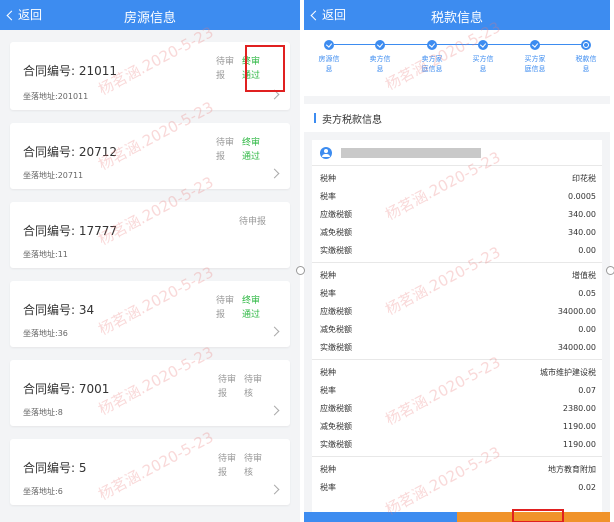 The width and height of the screenshot is (614, 522). What do you see at coordinates (582, 196) in the screenshot?
I see `tax-field-value: 0.0005` at bounding box center [582, 196].